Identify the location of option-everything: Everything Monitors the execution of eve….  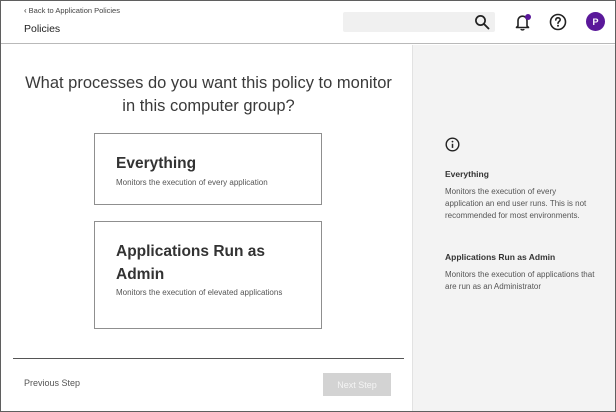
(208, 169).